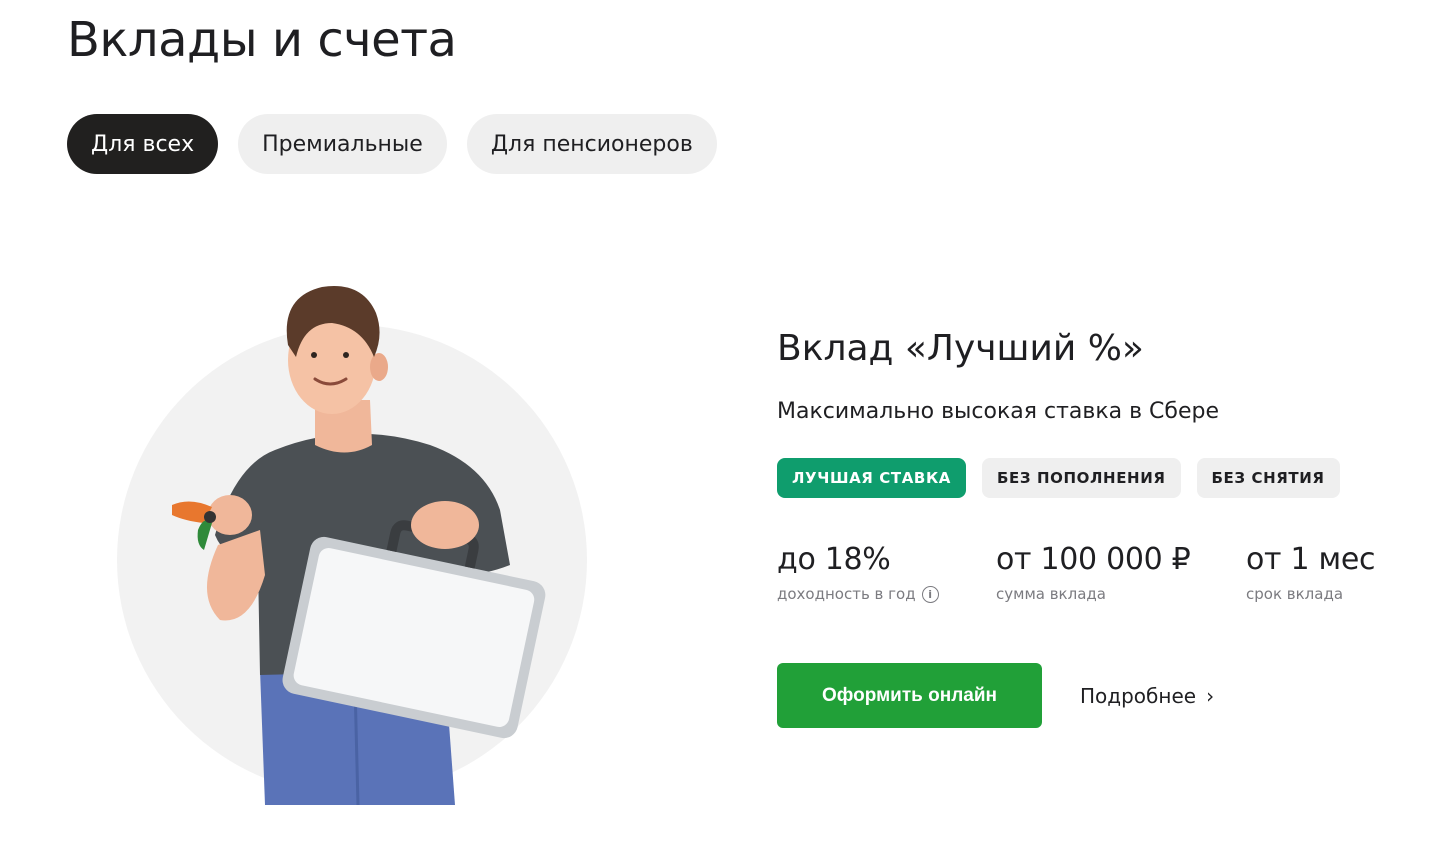 The image size is (1435, 847). I want to click on stat-term-value: от 1 мес, so click(1311, 559).